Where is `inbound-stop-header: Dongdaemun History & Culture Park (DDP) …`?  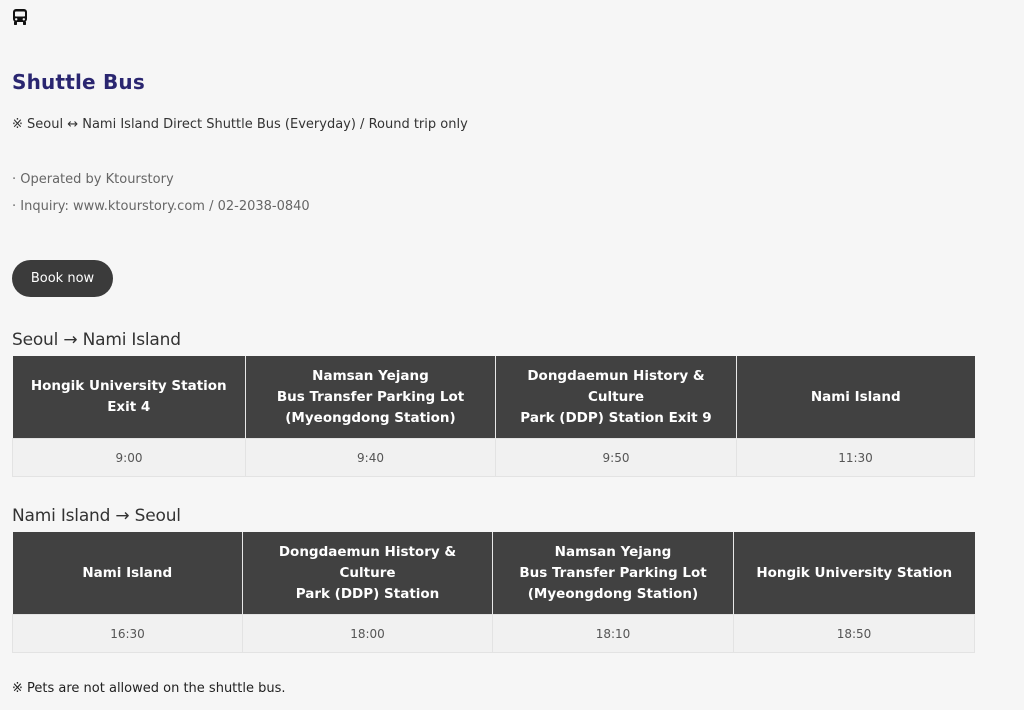
inbound-stop-header: Dongdaemun History & Culture Park (DDP) … is located at coordinates (367, 573).